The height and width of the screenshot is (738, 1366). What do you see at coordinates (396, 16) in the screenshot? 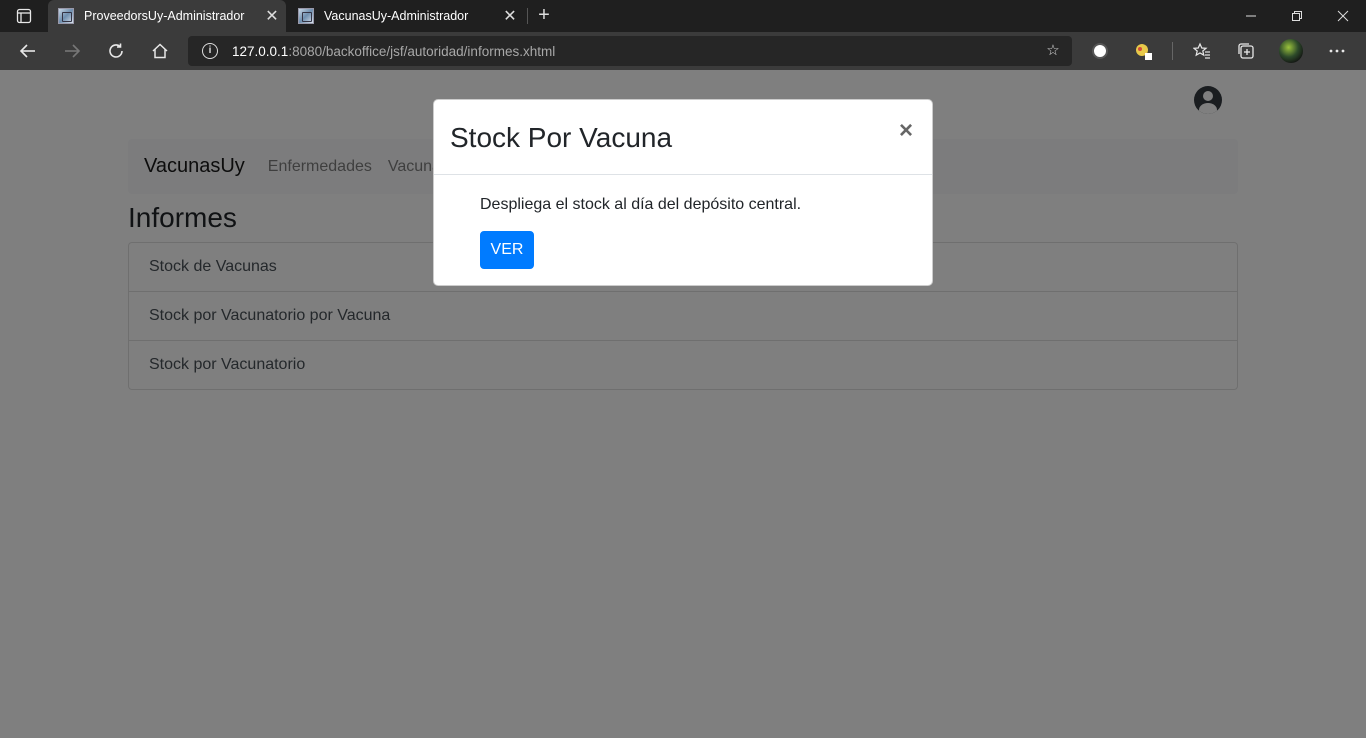
I see `tab-title: VacunasUy-Administrador` at bounding box center [396, 16].